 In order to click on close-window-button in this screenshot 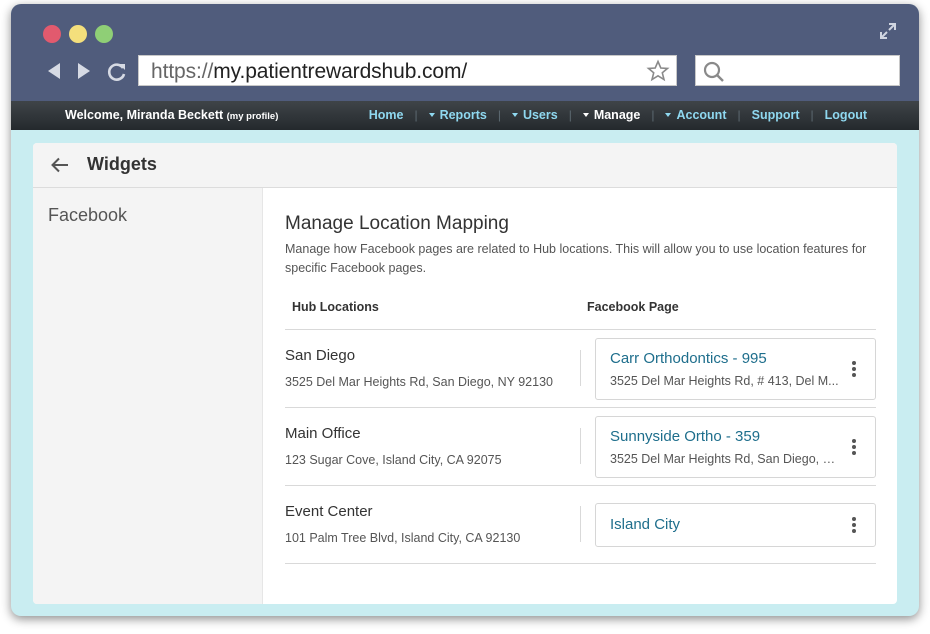, I will do `click(52, 34)`.